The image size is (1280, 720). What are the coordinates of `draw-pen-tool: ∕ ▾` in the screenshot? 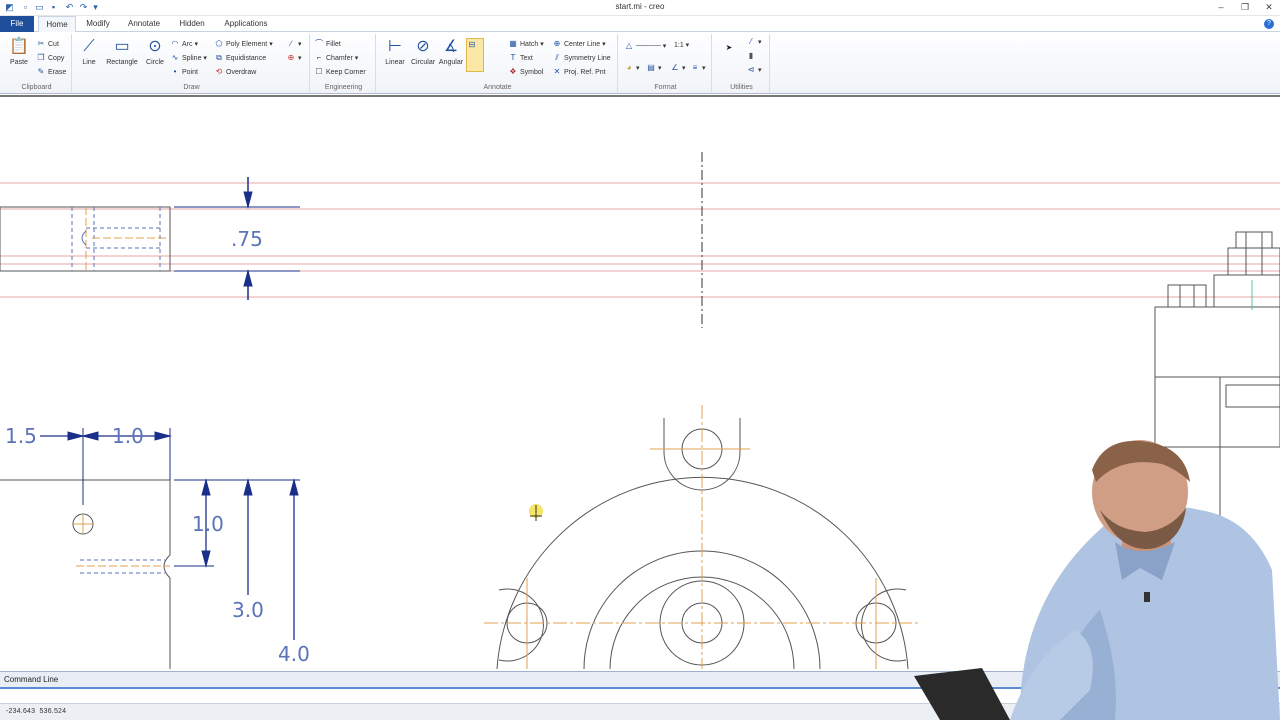 It's located at (293, 44).